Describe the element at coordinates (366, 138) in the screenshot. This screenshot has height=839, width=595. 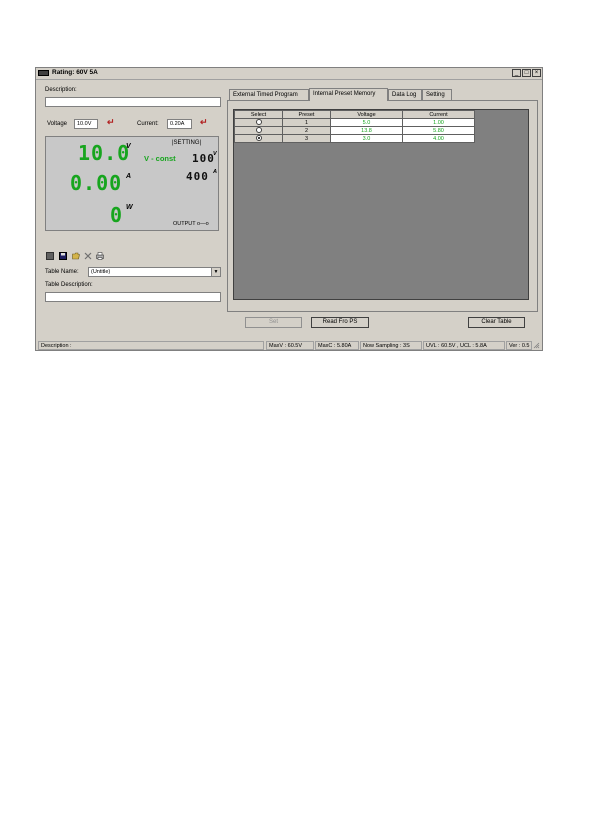
I see `voltage-cell: 3.0` at that location.